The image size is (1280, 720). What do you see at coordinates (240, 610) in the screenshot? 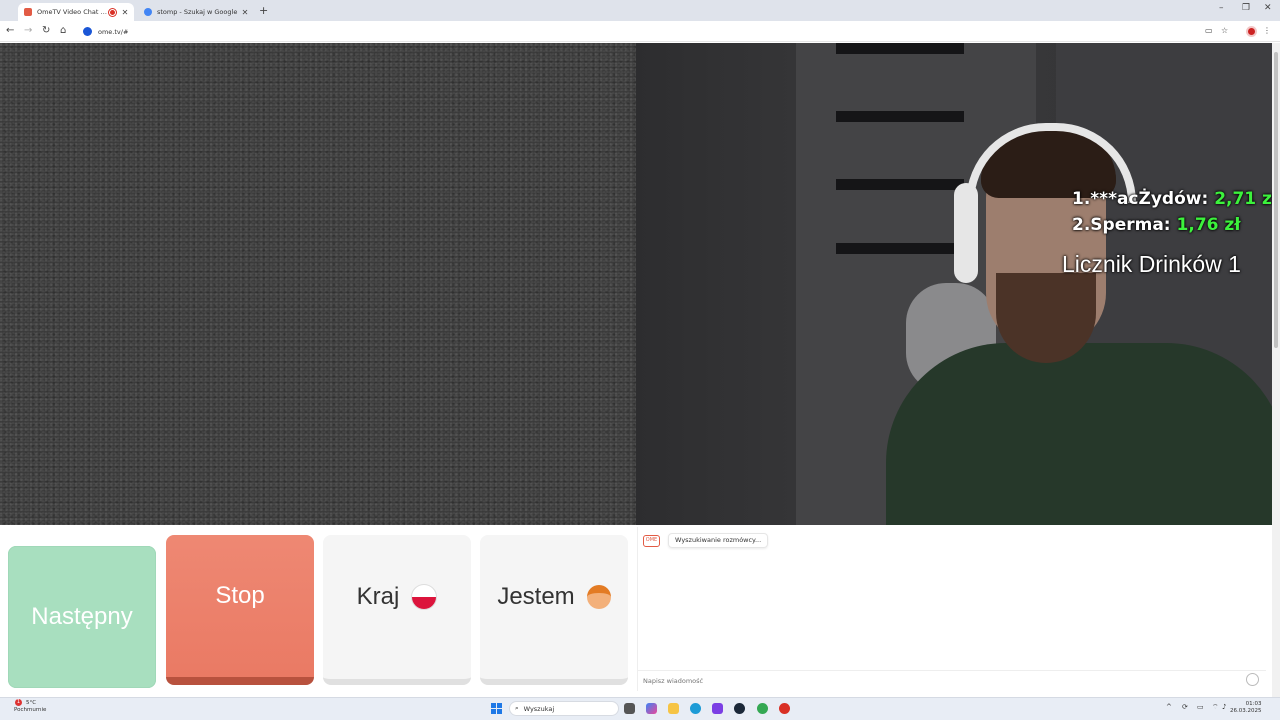
I see `stop-button: Stop` at bounding box center [240, 610].